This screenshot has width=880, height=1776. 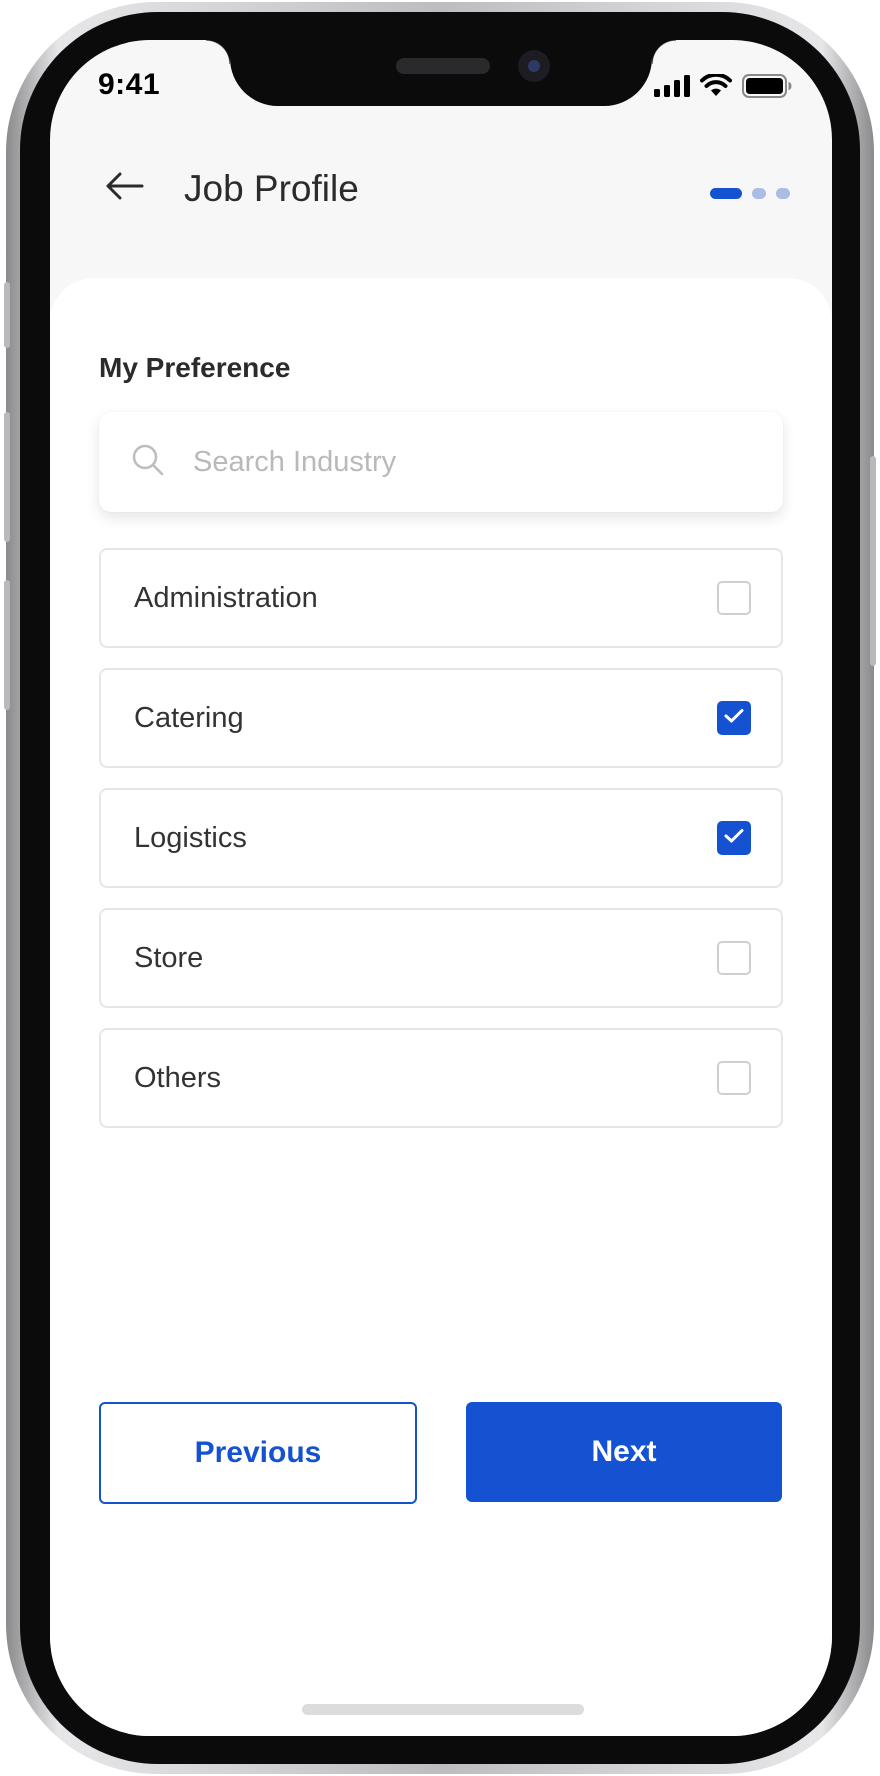 What do you see at coordinates (195, 367) in the screenshot?
I see `section-title: My Preference` at bounding box center [195, 367].